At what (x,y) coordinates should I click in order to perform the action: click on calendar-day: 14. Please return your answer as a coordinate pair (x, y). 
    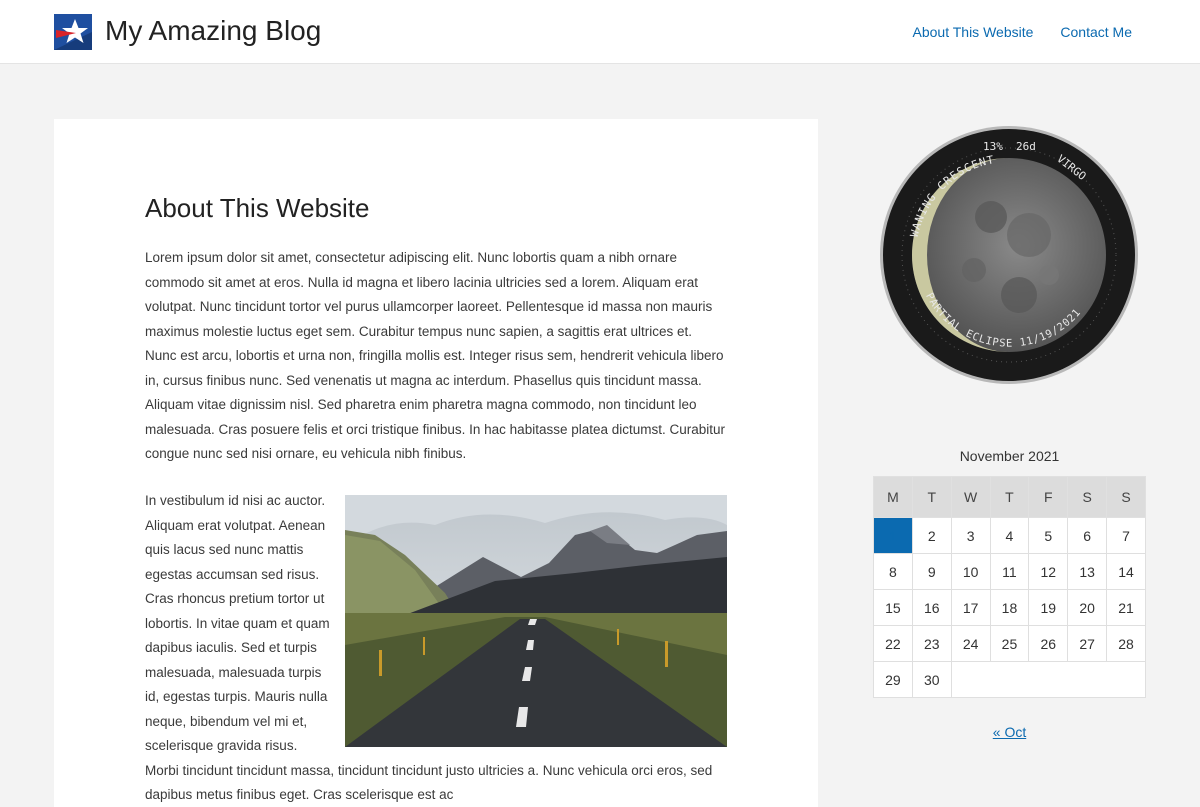
    Looking at the image, I should click on (1126, 571).